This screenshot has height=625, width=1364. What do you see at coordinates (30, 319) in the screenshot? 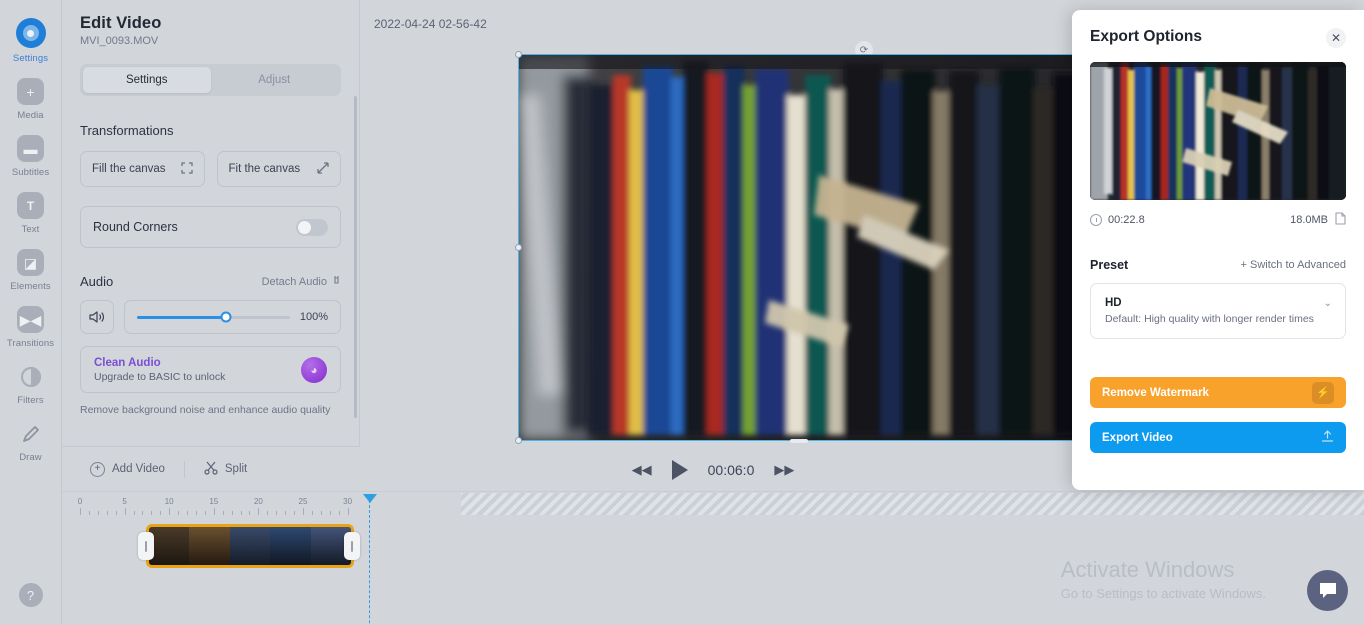
I see `transitions-icon: ▶◀` at bounding box center [30, 319].